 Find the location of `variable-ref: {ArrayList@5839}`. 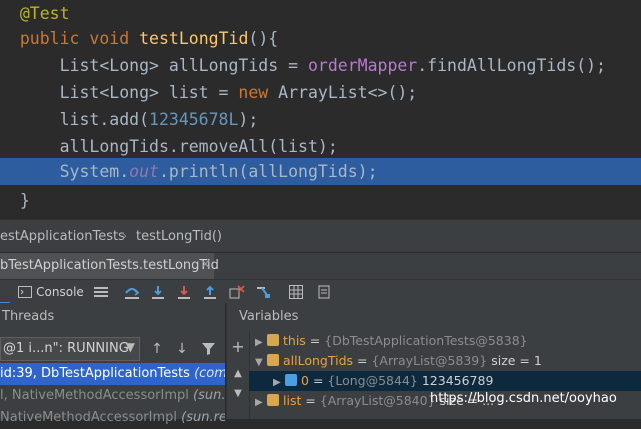

variable-ref: {ArrayList@5839} is located at coordinates (429, 360).